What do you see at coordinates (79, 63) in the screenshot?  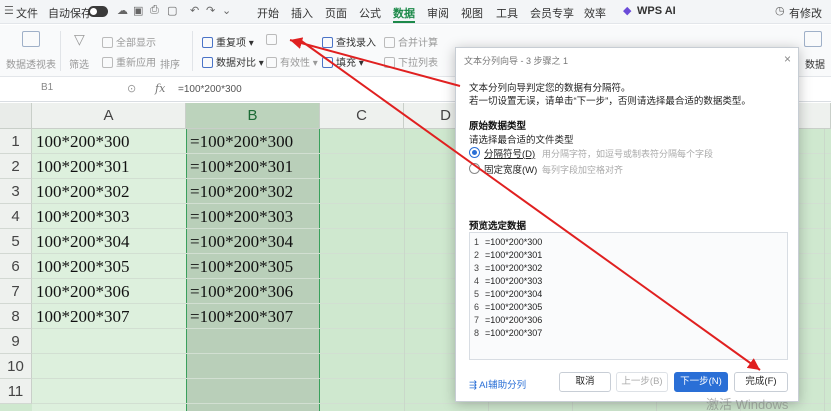 I see `filter-button: 筛选` at bounding box center [79, 63].